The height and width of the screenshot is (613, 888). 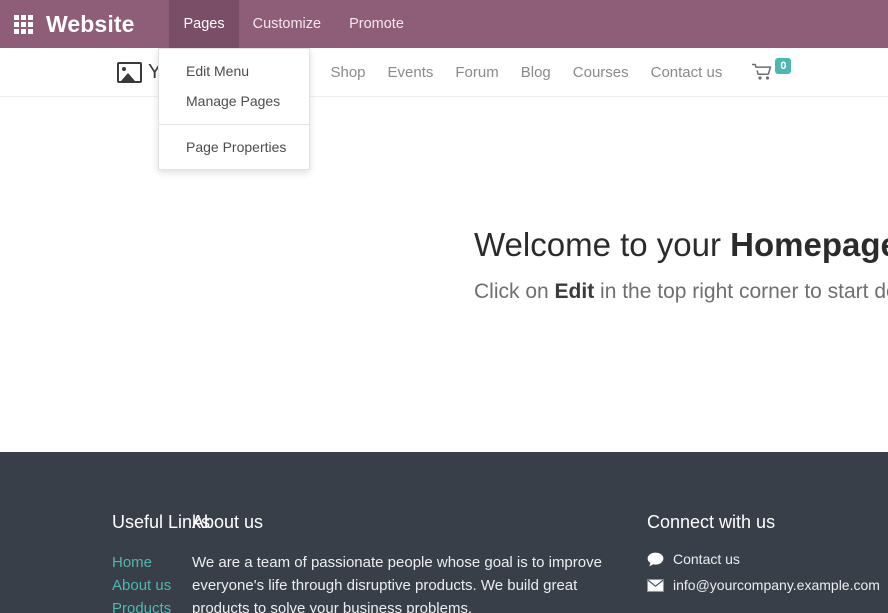 I want to click on footer-contact-row: Contact us, so click(x=767, y=559).